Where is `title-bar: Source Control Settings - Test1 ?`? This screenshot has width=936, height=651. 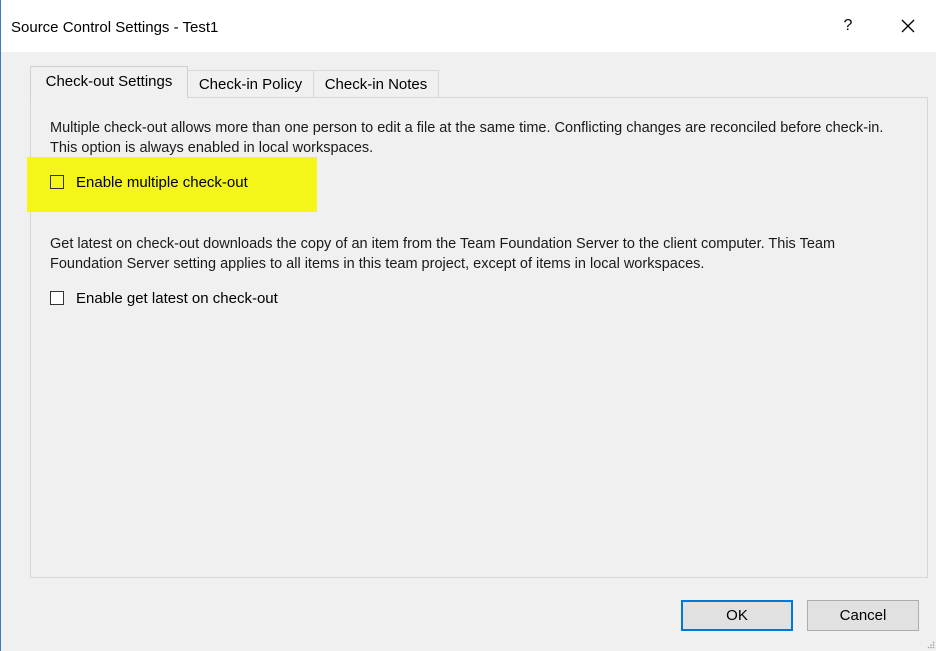
title-bar: Source Control Settings - Test1 ? is located at coordinates (468, 26).